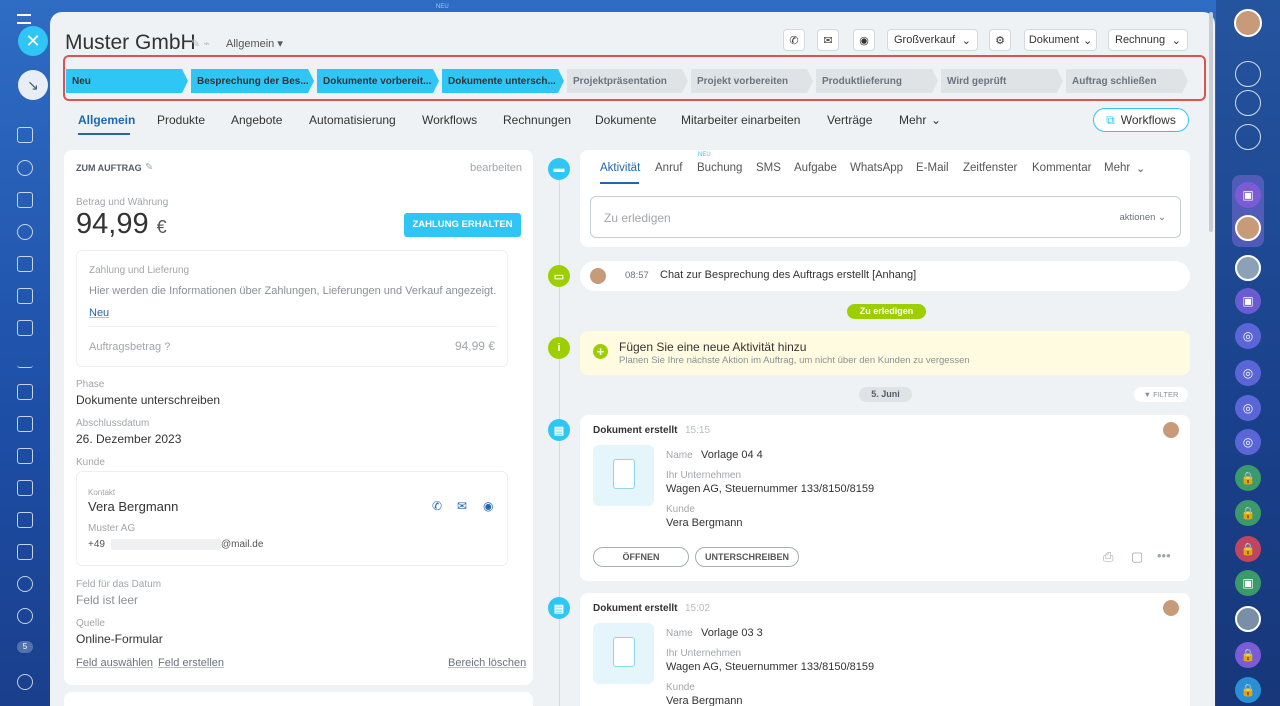 This screenshot has width=1280, height=706. I want to click on monitor-icon, so click(25, 328).